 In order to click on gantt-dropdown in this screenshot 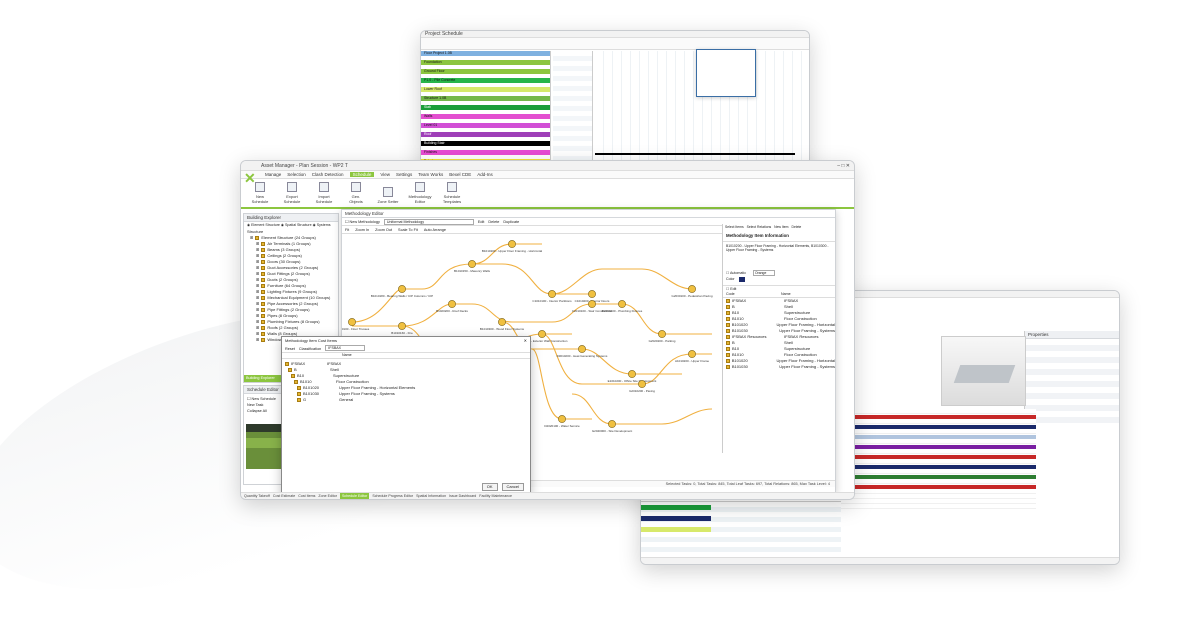, I will do `click(726, 73)`.